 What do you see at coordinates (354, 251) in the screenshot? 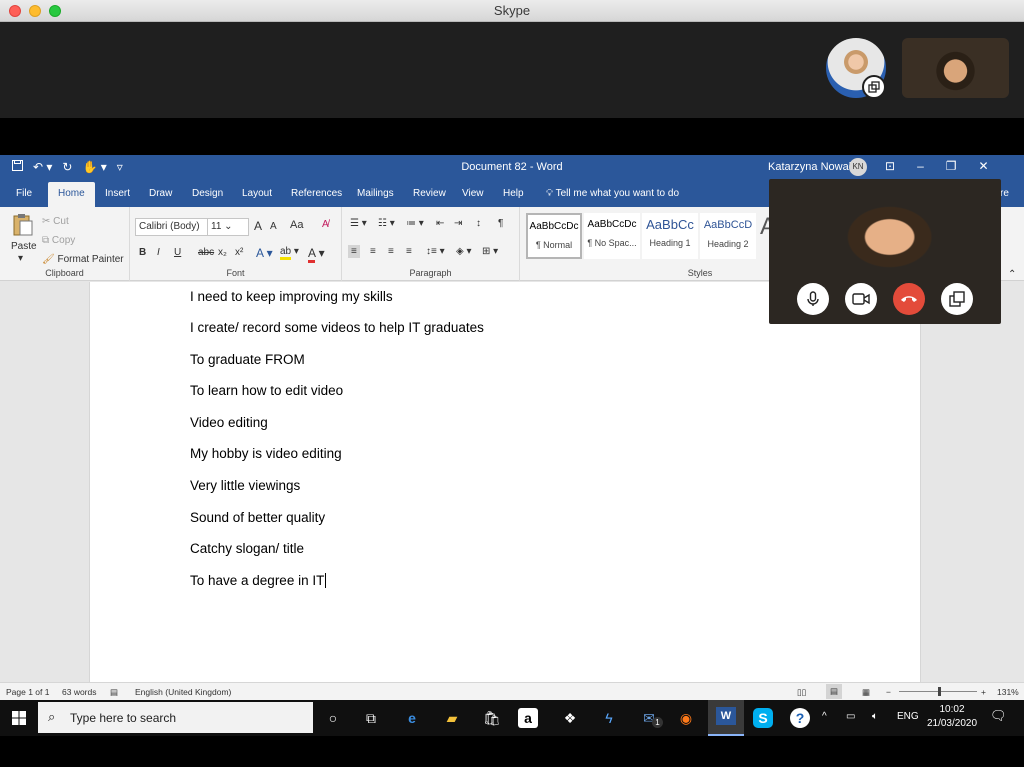
I see `align-left-icon: ≡` at bounding box center [354, 251].